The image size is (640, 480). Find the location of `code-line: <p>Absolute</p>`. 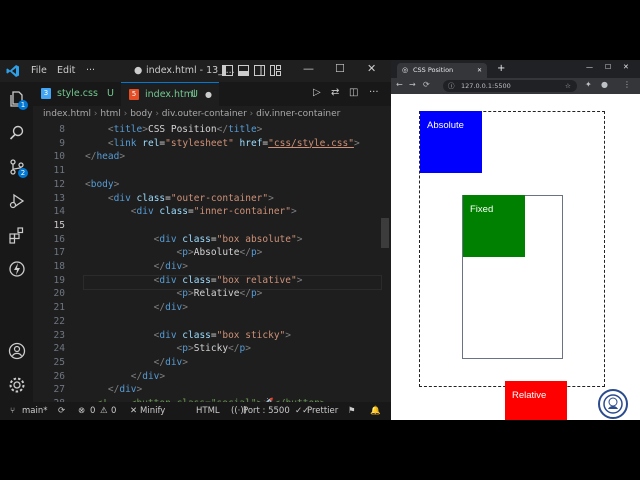

code-line: <p>Absolute</p> is located at coordinates (174, 252).